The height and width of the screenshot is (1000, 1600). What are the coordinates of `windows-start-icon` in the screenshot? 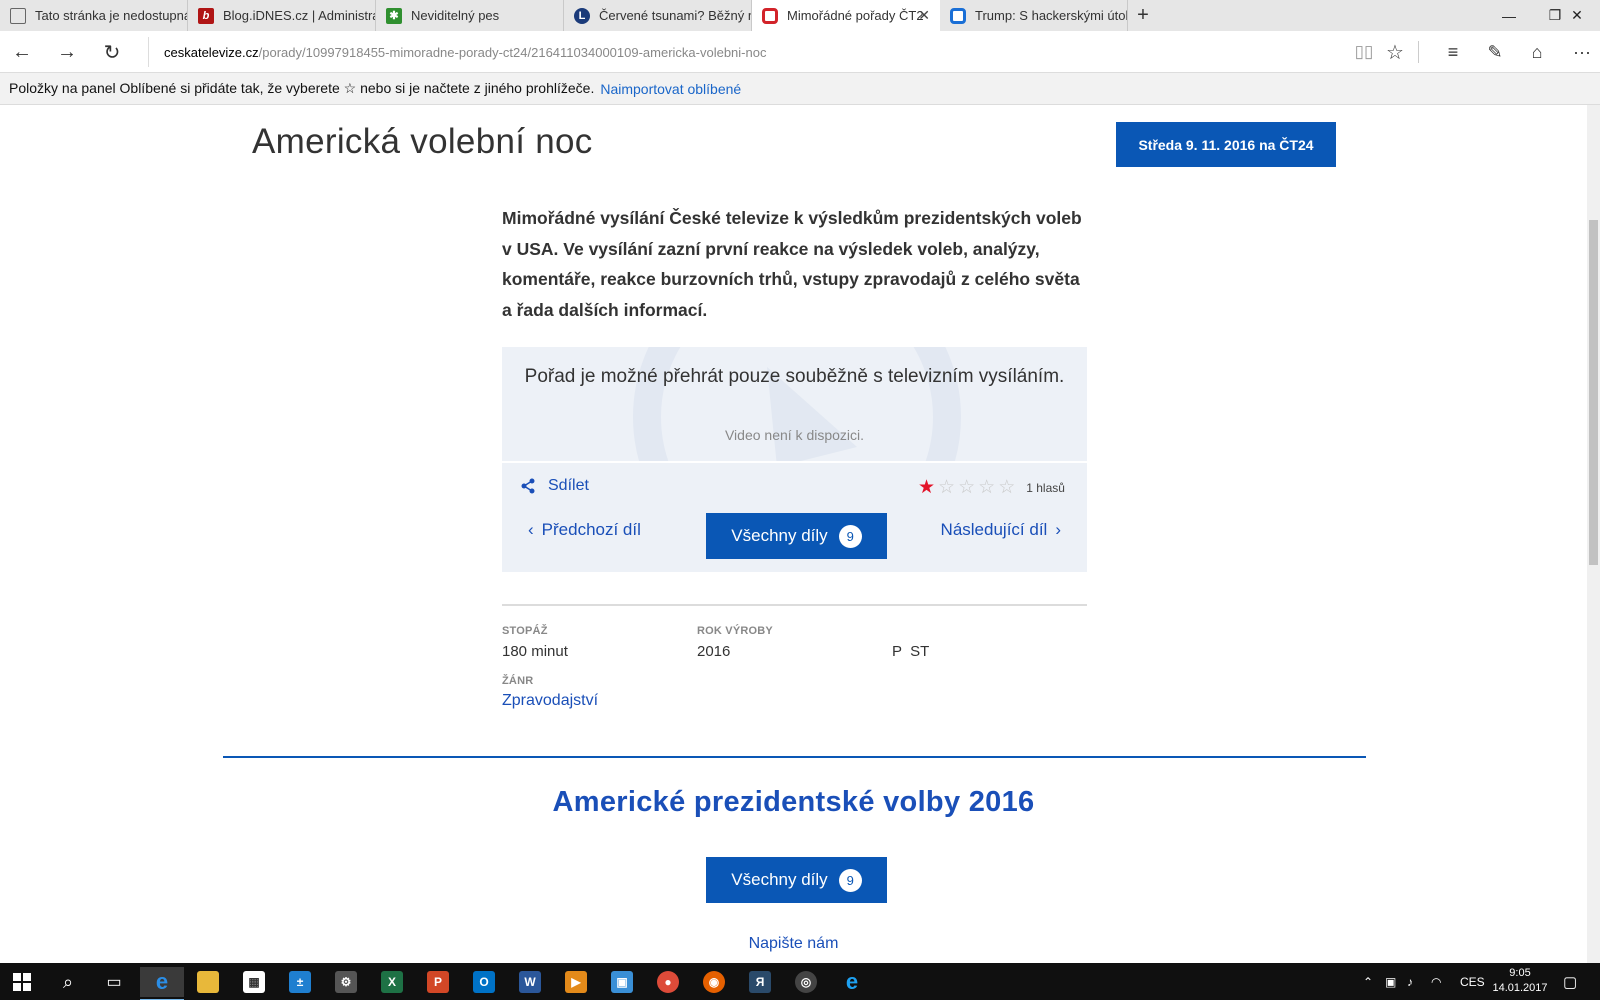 It's located at (22, 982).